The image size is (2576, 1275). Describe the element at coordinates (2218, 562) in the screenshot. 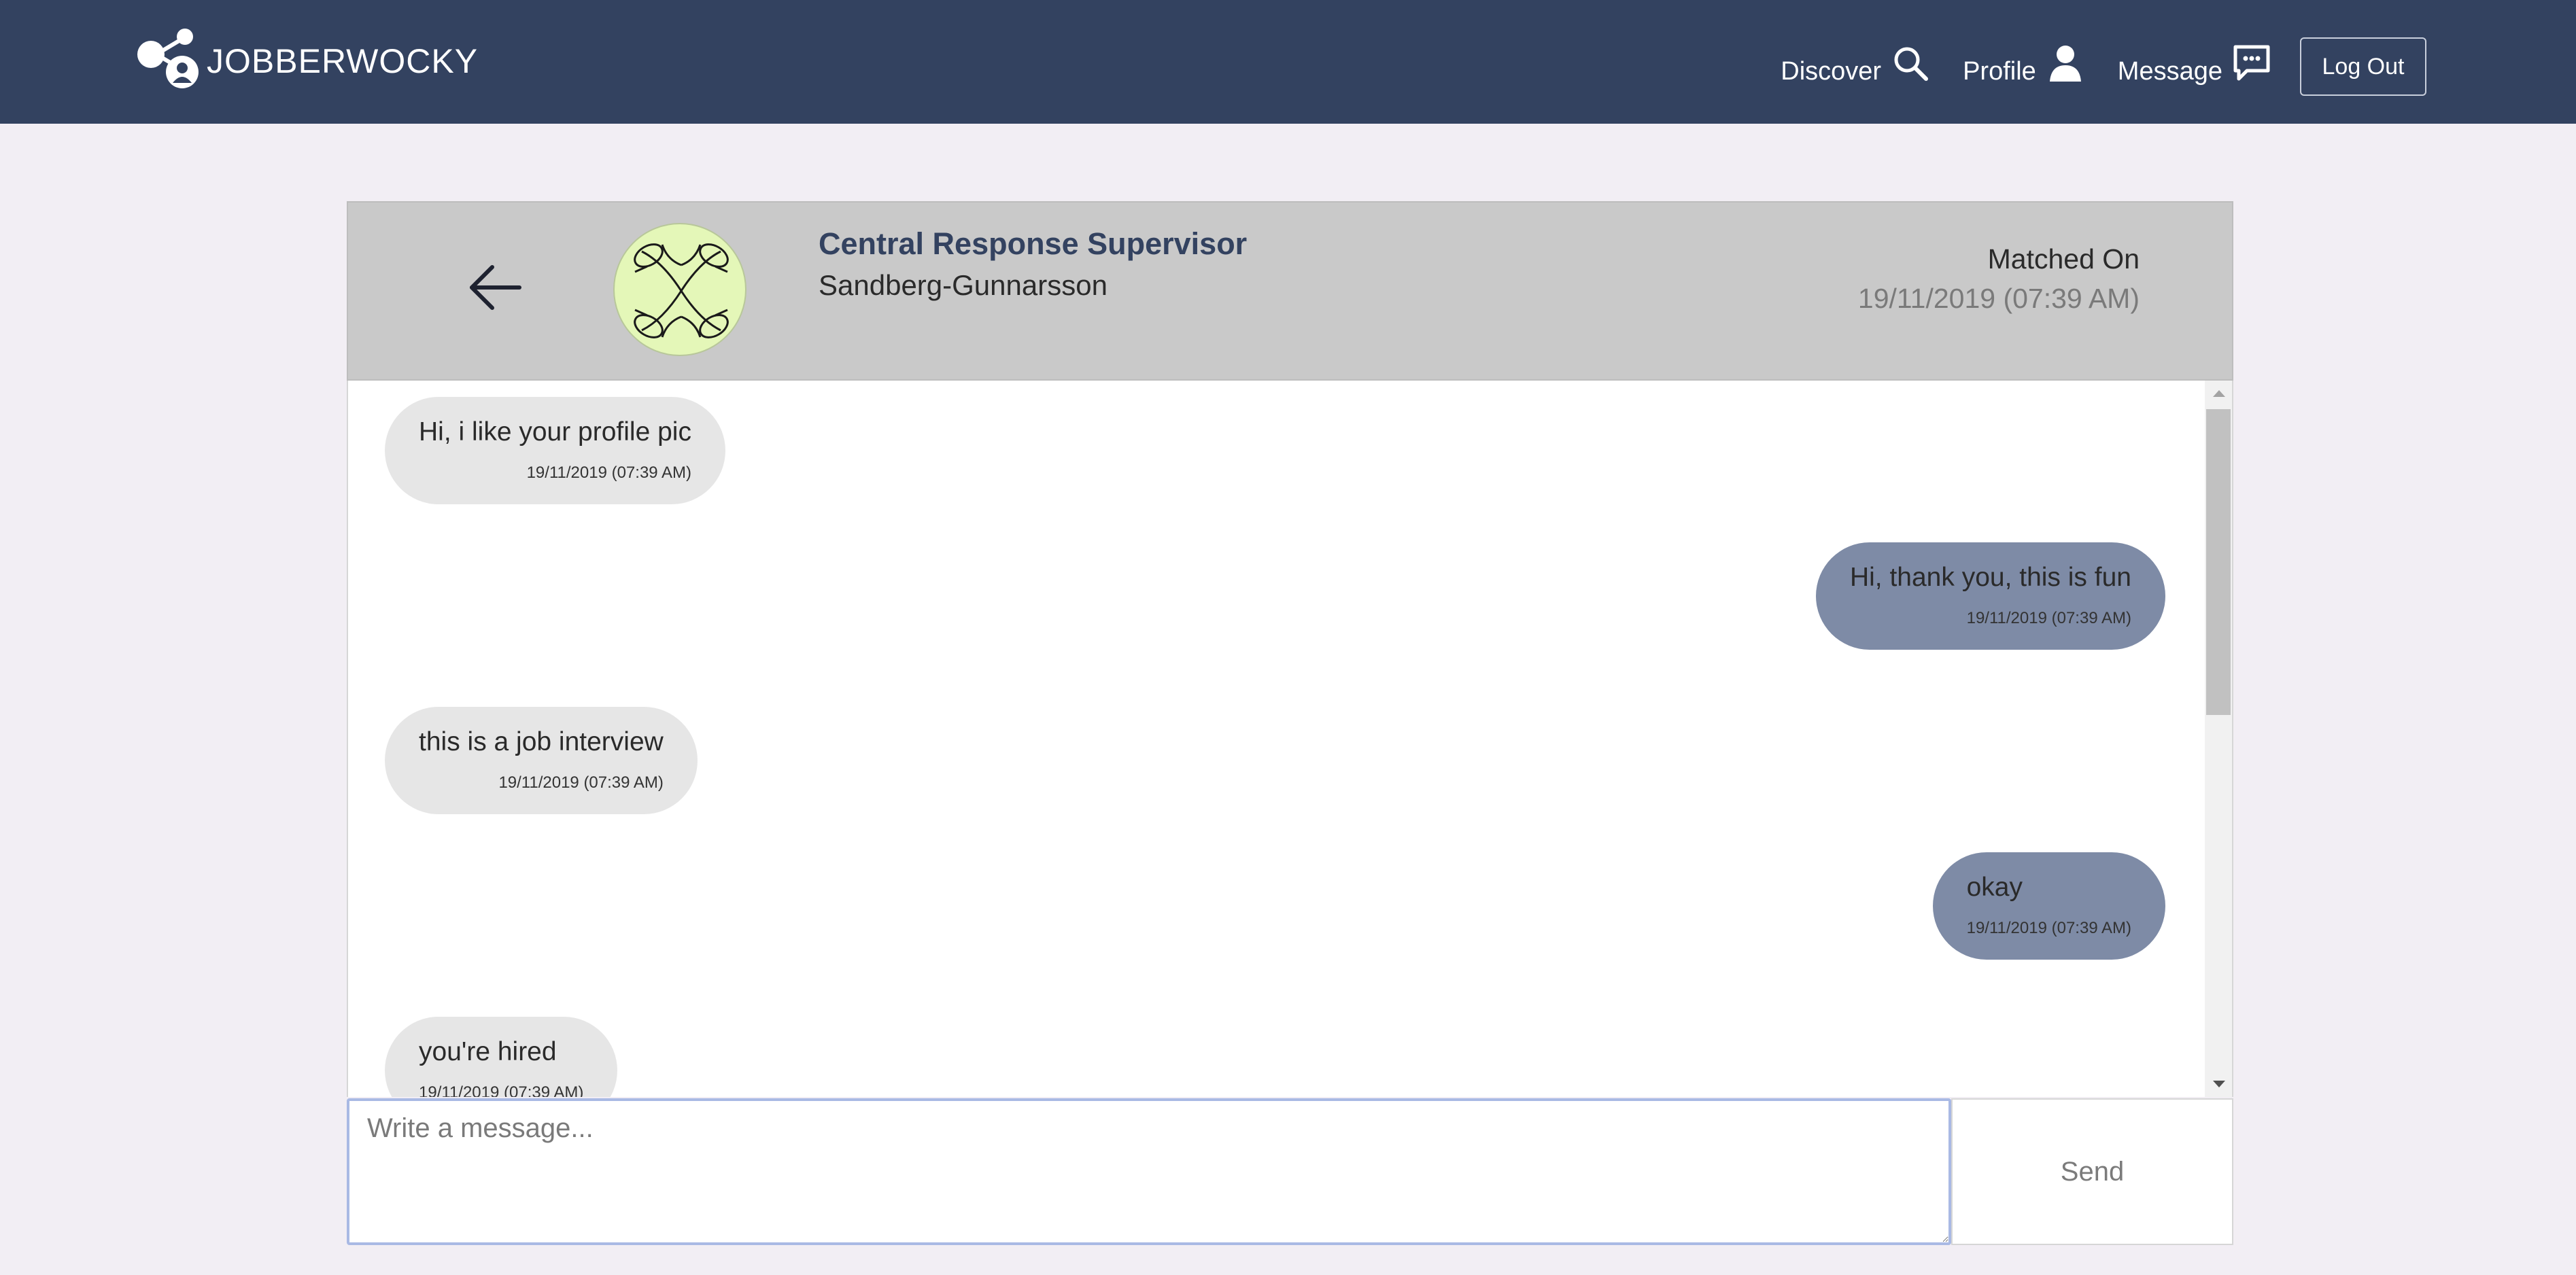

I see `scrollbar-thumb` at that location.